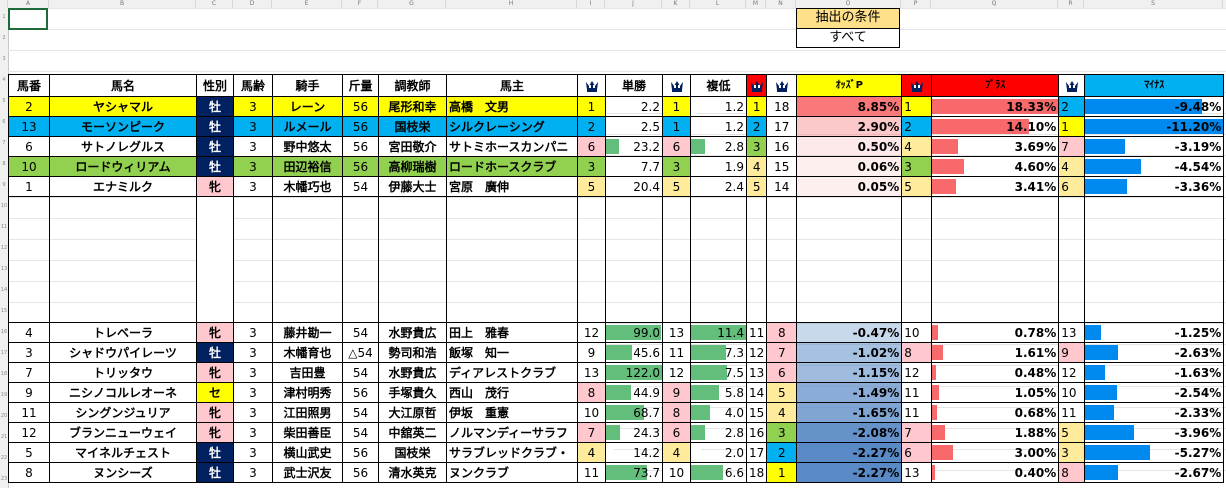 Image resolution: width=1226 pixels, height=488 pixels. What do you see at coordinates (4, 353) in the screenshot?
I see `row-number: 17` at bounding box center [4, 353].